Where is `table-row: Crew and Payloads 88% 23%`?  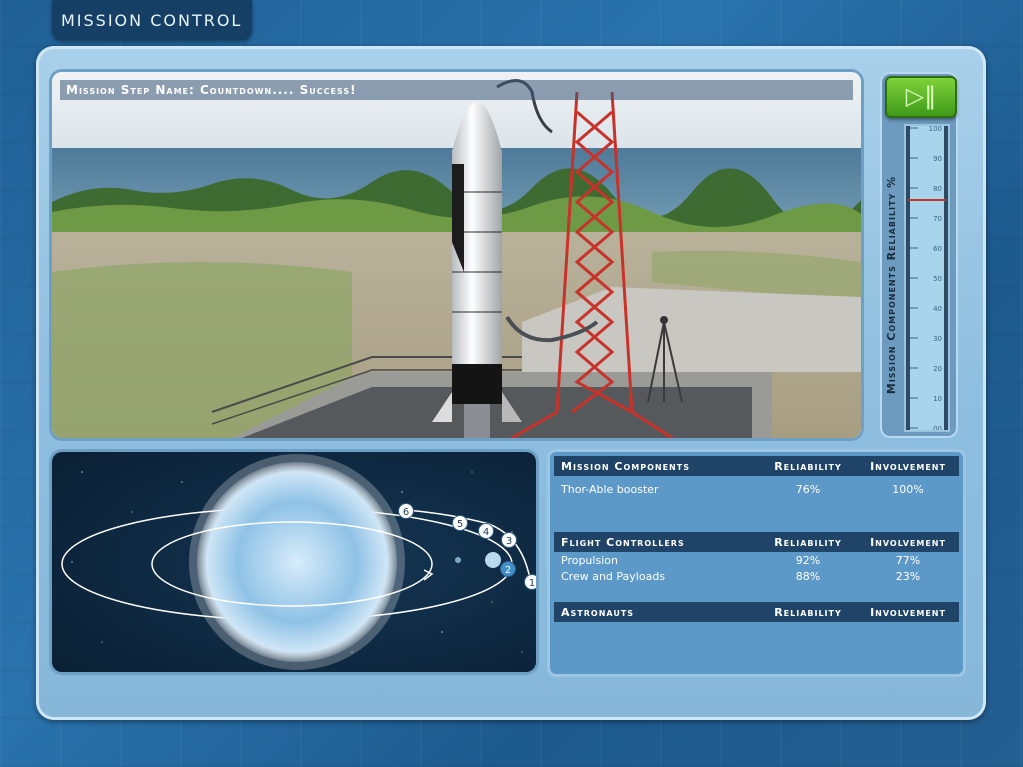
table-row: Crew and Payloads 88% 23% is located at coordinates (756, 577).